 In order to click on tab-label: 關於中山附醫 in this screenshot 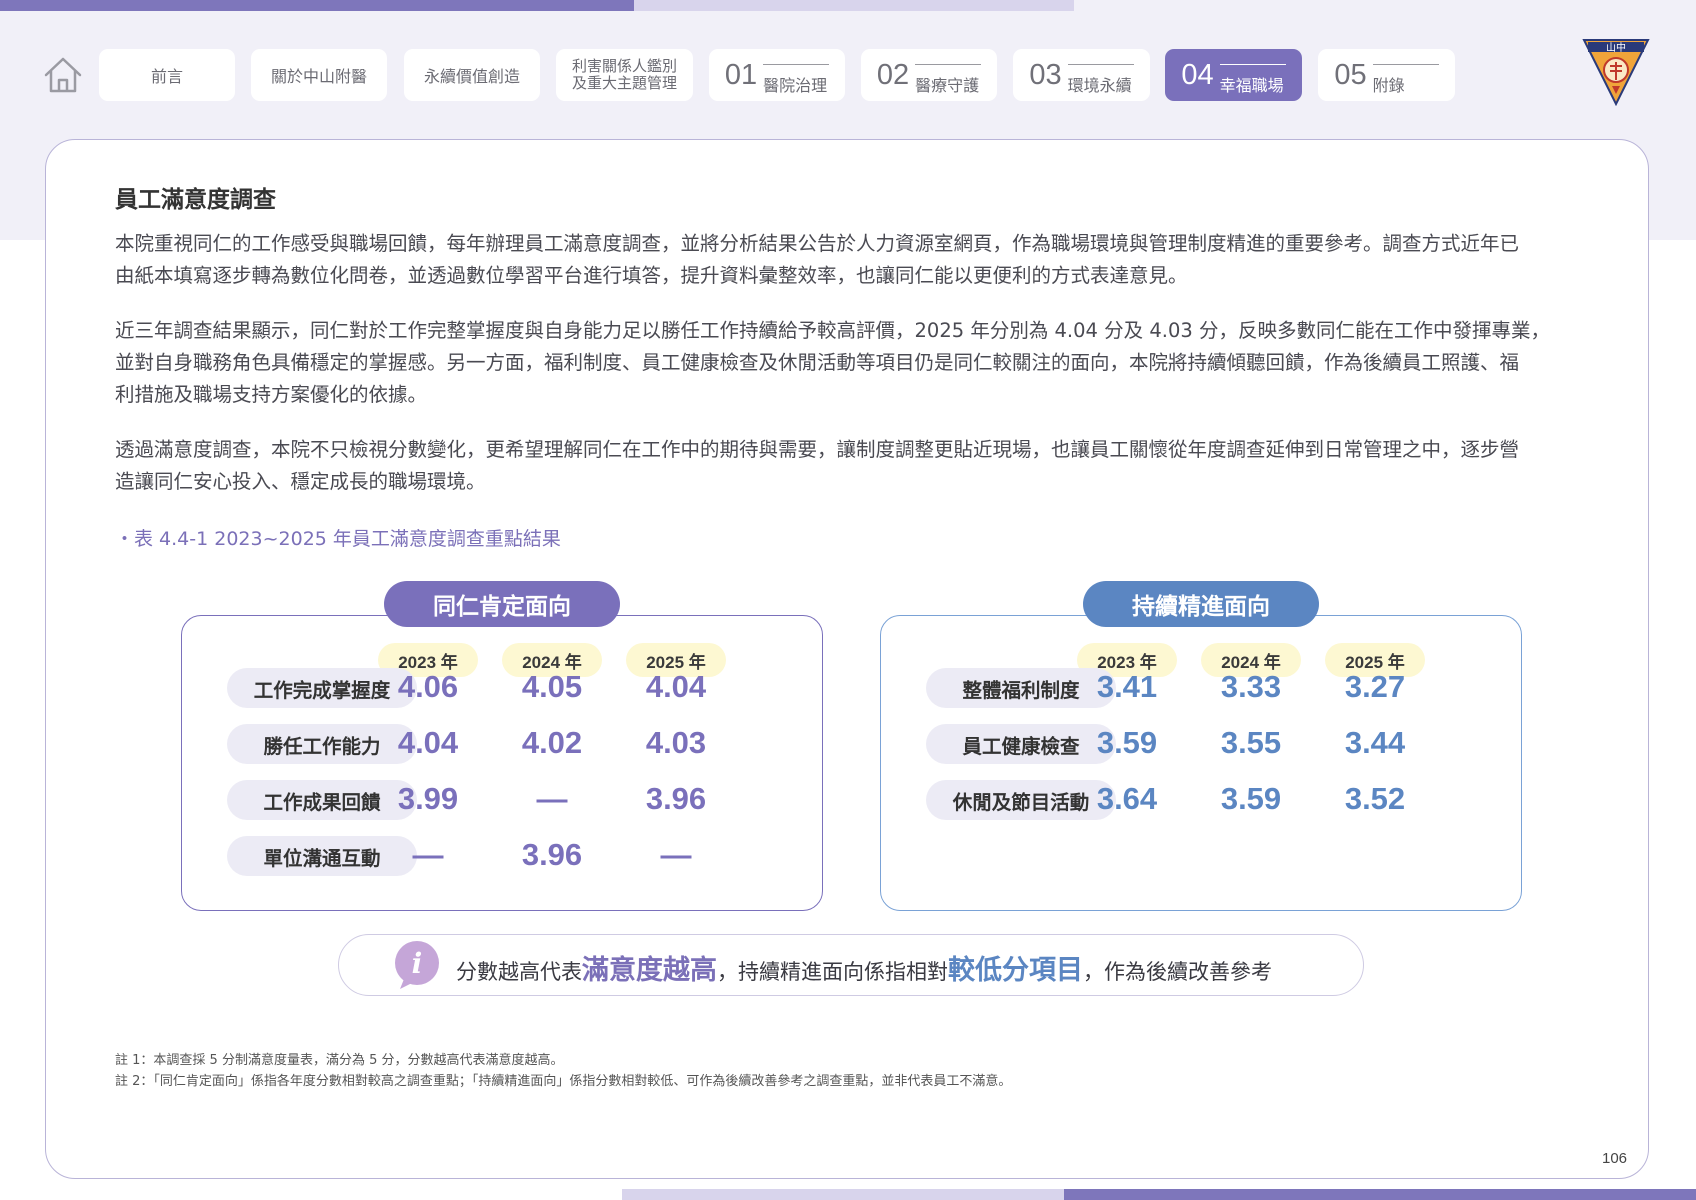, I will do `click(318, 76)`.